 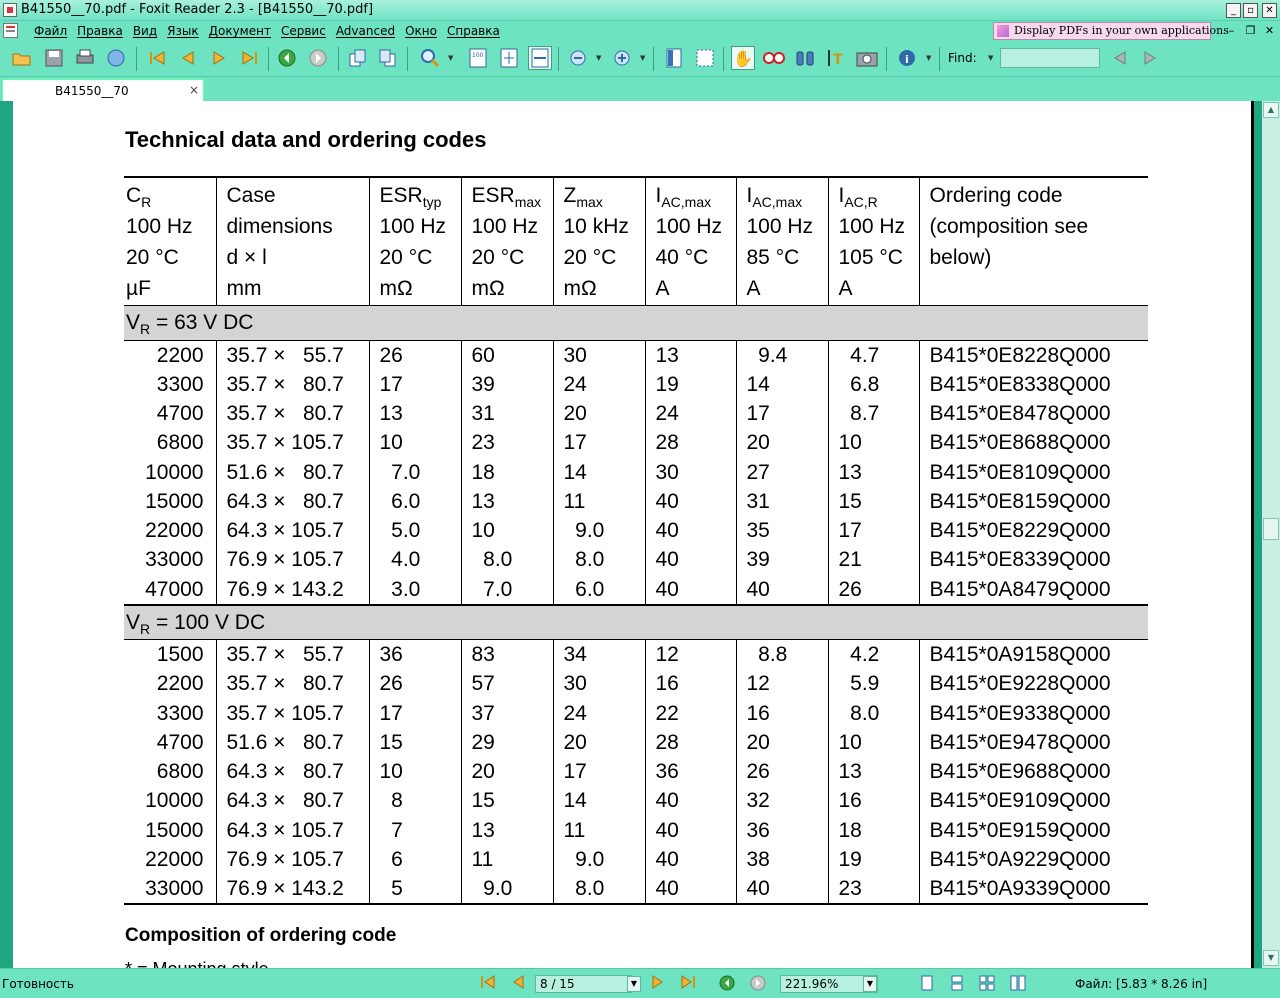 I want to click on page-dropdown-icon: ▼, so click(x=634, y=984).